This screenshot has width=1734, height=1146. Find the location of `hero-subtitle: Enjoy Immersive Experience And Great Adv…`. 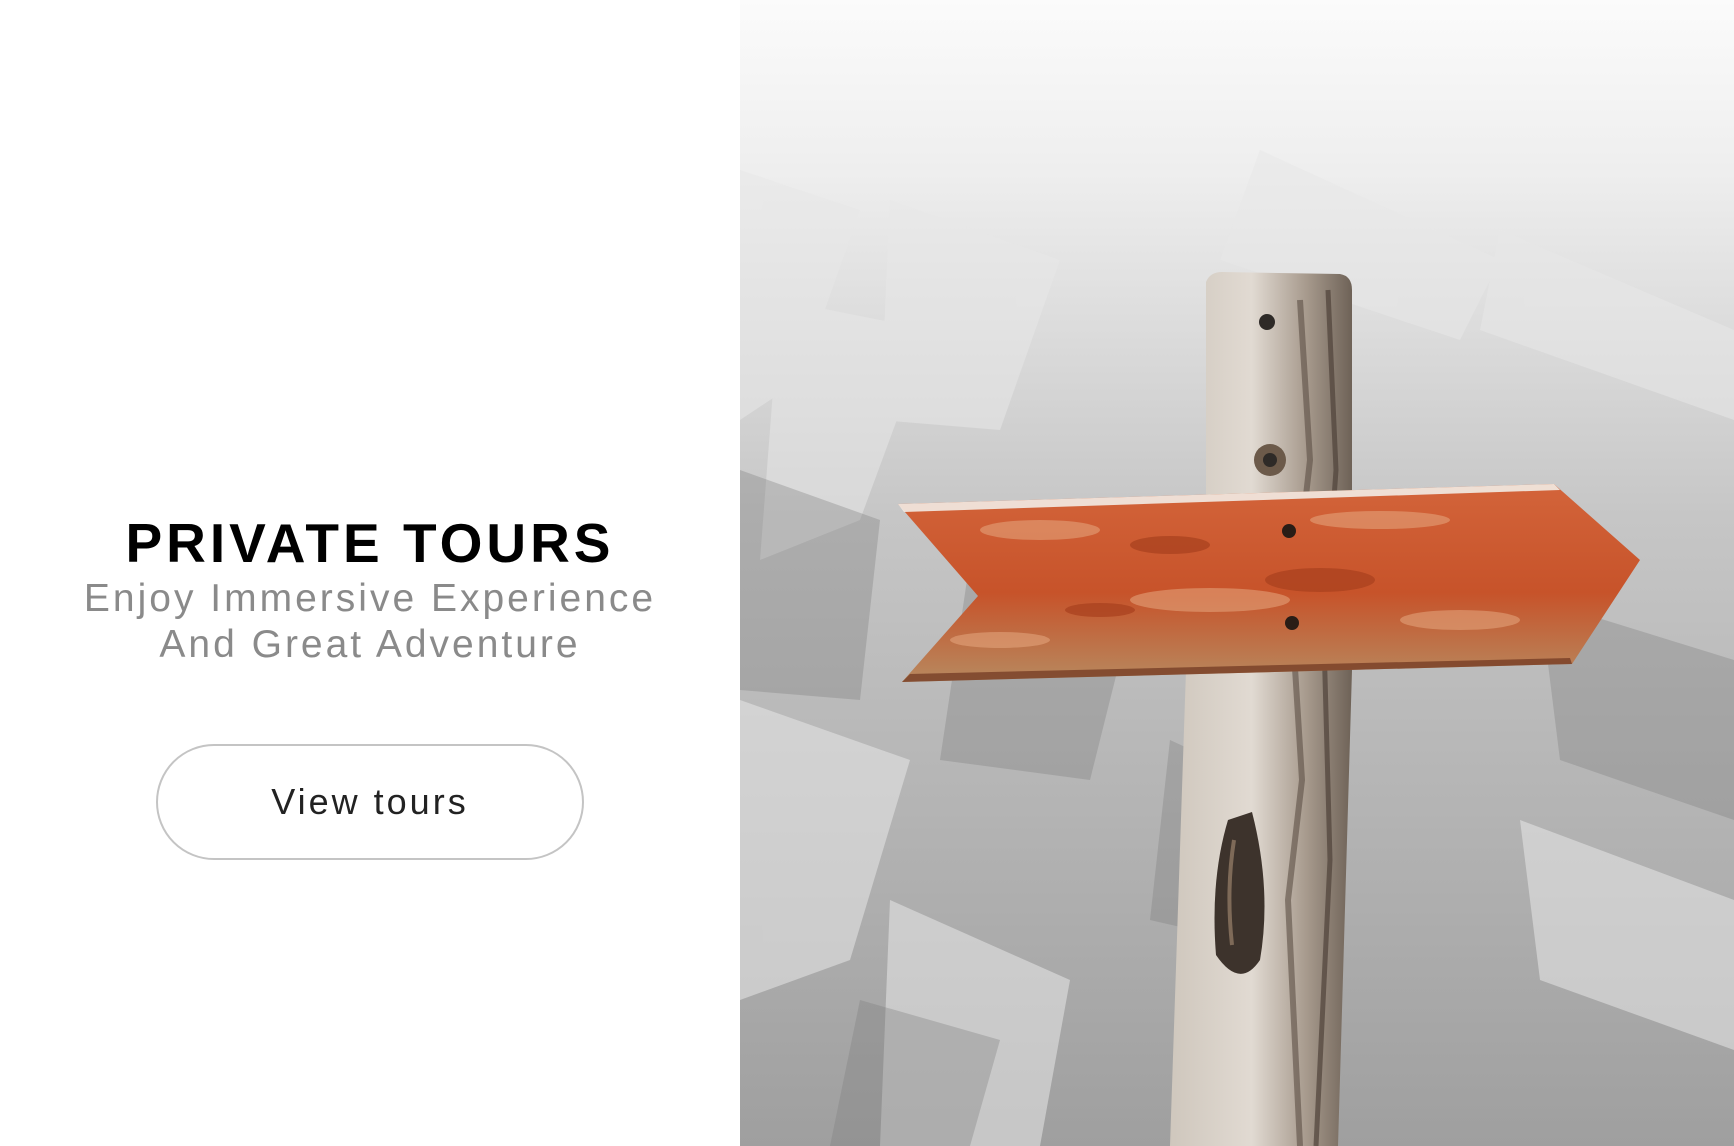

hero-subtitle: Enjoy Immersive Experience And Great Adv… is located at coordinates (370, 622).